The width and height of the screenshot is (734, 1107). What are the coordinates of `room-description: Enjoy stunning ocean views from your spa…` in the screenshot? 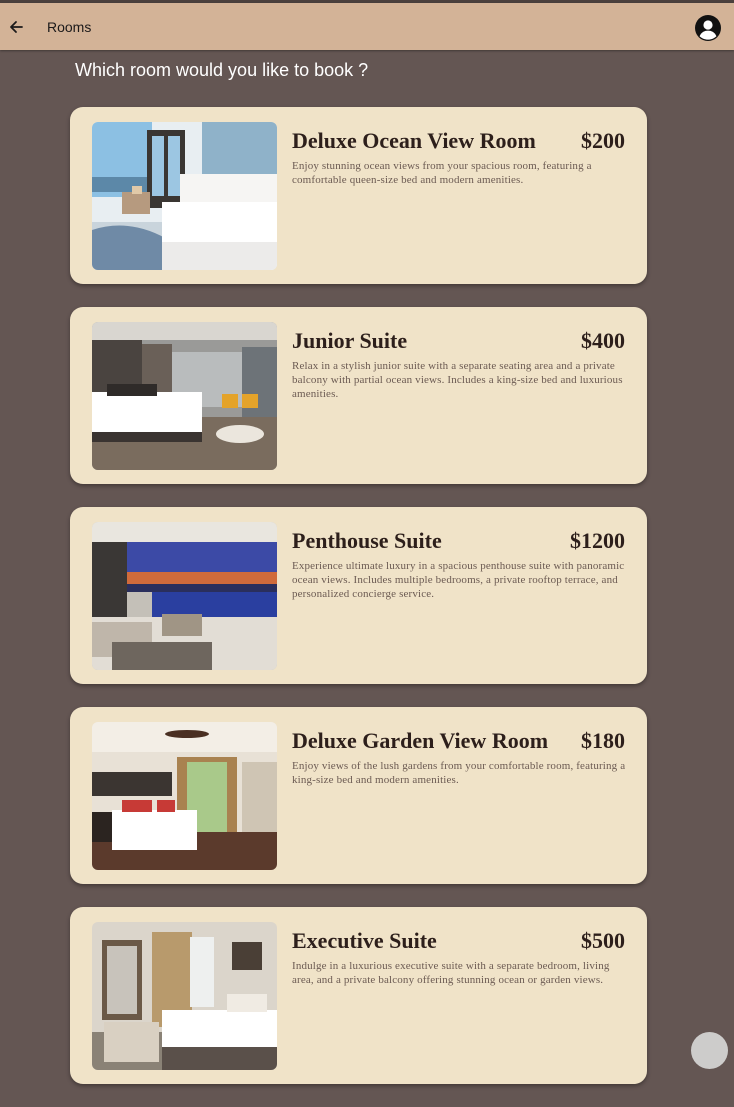 It's located at (442, 173).